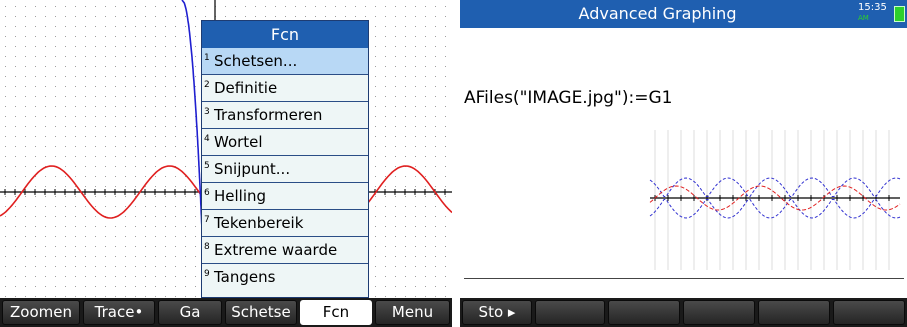 The height and width of the screenshot is (327, 907). What do you see at coordinates (285, 250) in the screenshot?
I see `menu-item-extreme-waarde: 8 Extreme waarde` at bounding box center [285, 250].